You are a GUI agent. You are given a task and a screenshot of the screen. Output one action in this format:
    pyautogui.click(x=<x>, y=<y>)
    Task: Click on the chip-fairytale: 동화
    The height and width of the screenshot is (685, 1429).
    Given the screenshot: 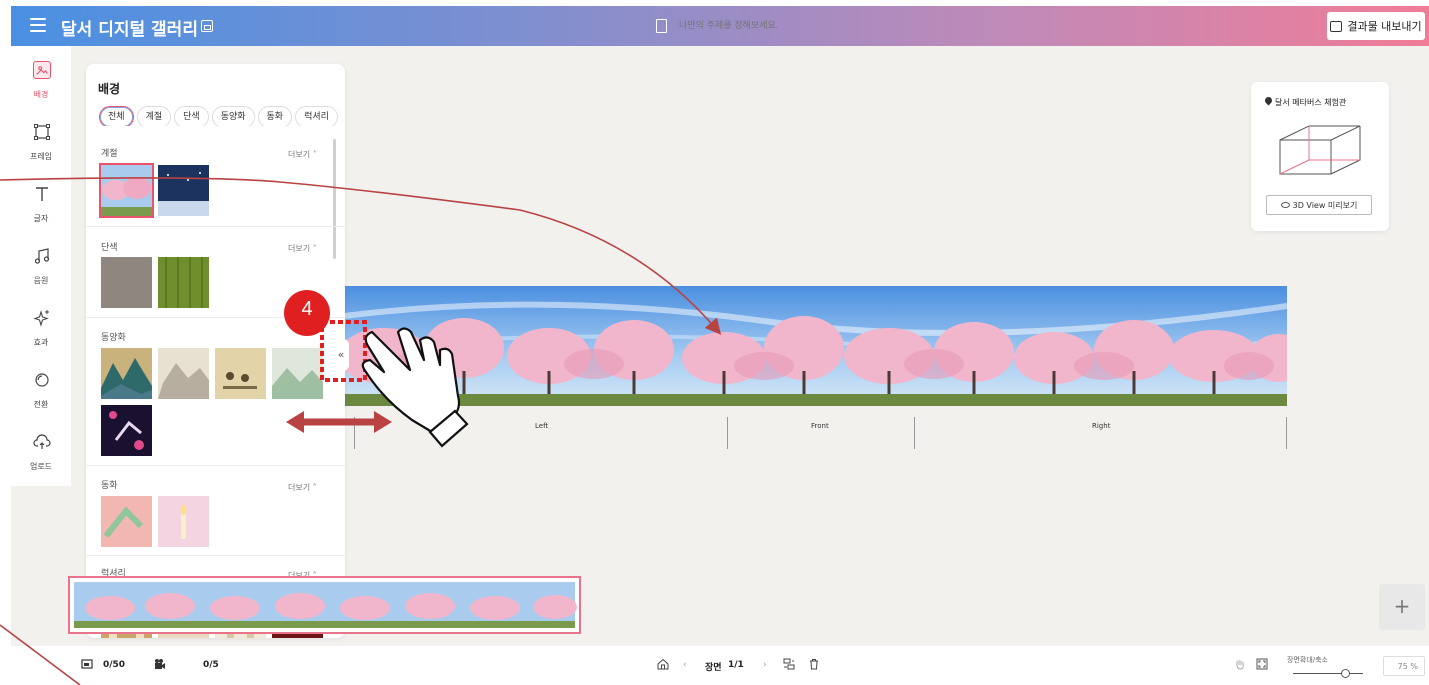 What is the action you would take?
    pyautogui.click(x=275, y=116)
    